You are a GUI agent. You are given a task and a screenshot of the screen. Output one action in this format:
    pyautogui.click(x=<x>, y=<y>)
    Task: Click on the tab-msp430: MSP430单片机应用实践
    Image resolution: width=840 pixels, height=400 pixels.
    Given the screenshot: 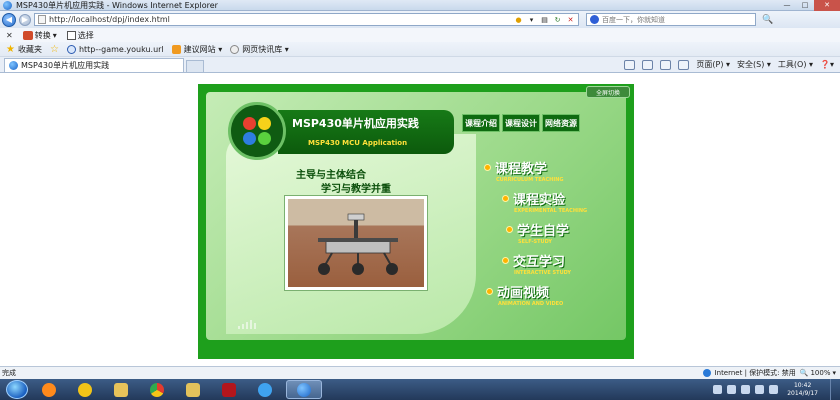 What is the action you would take?
    pyautogui.click(x=94, y=65)
    